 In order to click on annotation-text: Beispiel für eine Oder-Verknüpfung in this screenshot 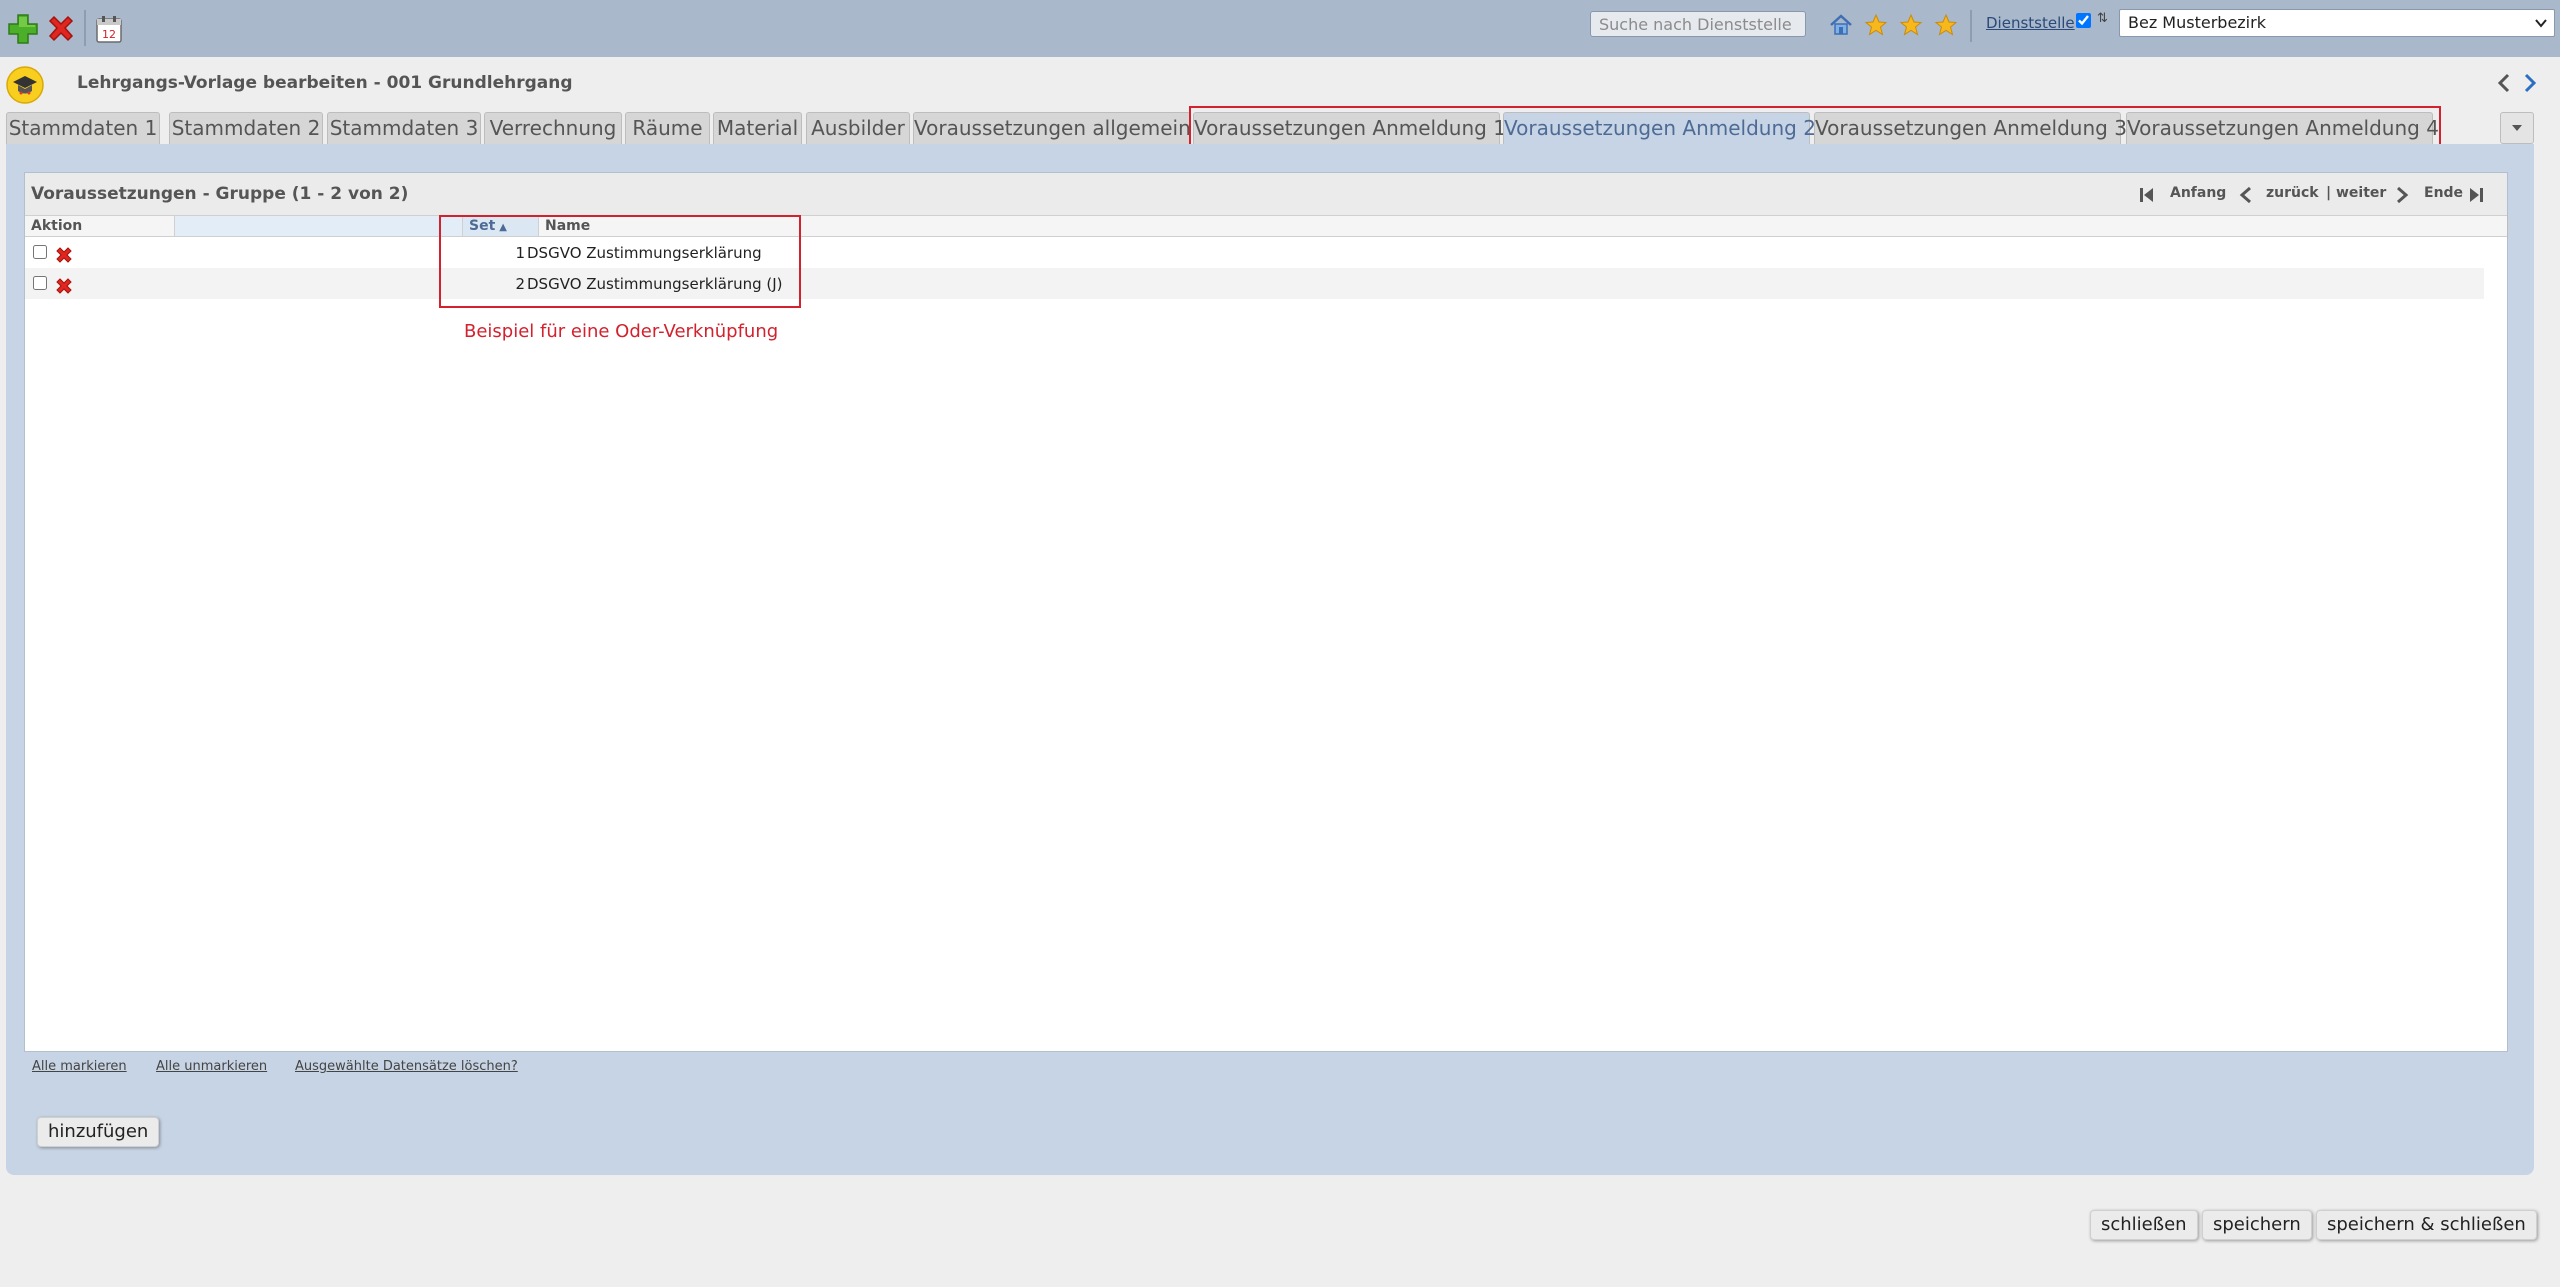, I will do `click(621, 331)`.